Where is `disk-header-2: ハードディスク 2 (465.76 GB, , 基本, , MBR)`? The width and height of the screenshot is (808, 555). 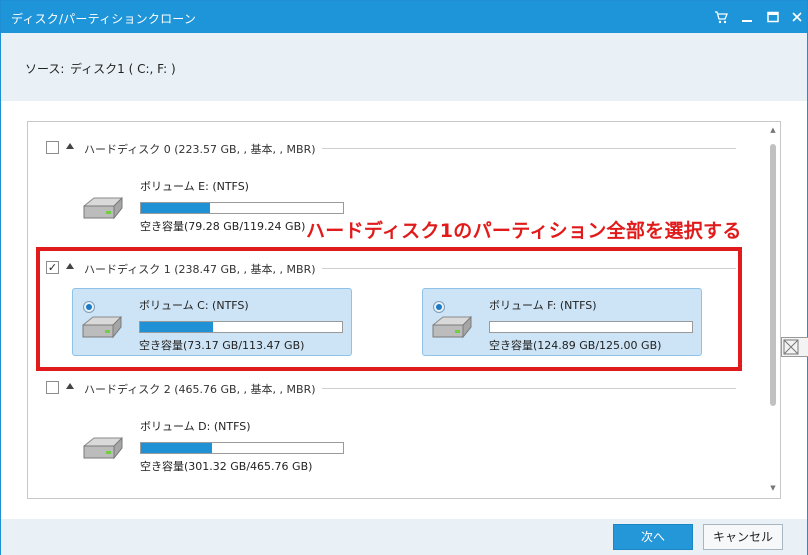
disk-header-2: ハードディスク 2 (465.76 GB, , 基本, , MBR) is located at coordinates (391, 388).